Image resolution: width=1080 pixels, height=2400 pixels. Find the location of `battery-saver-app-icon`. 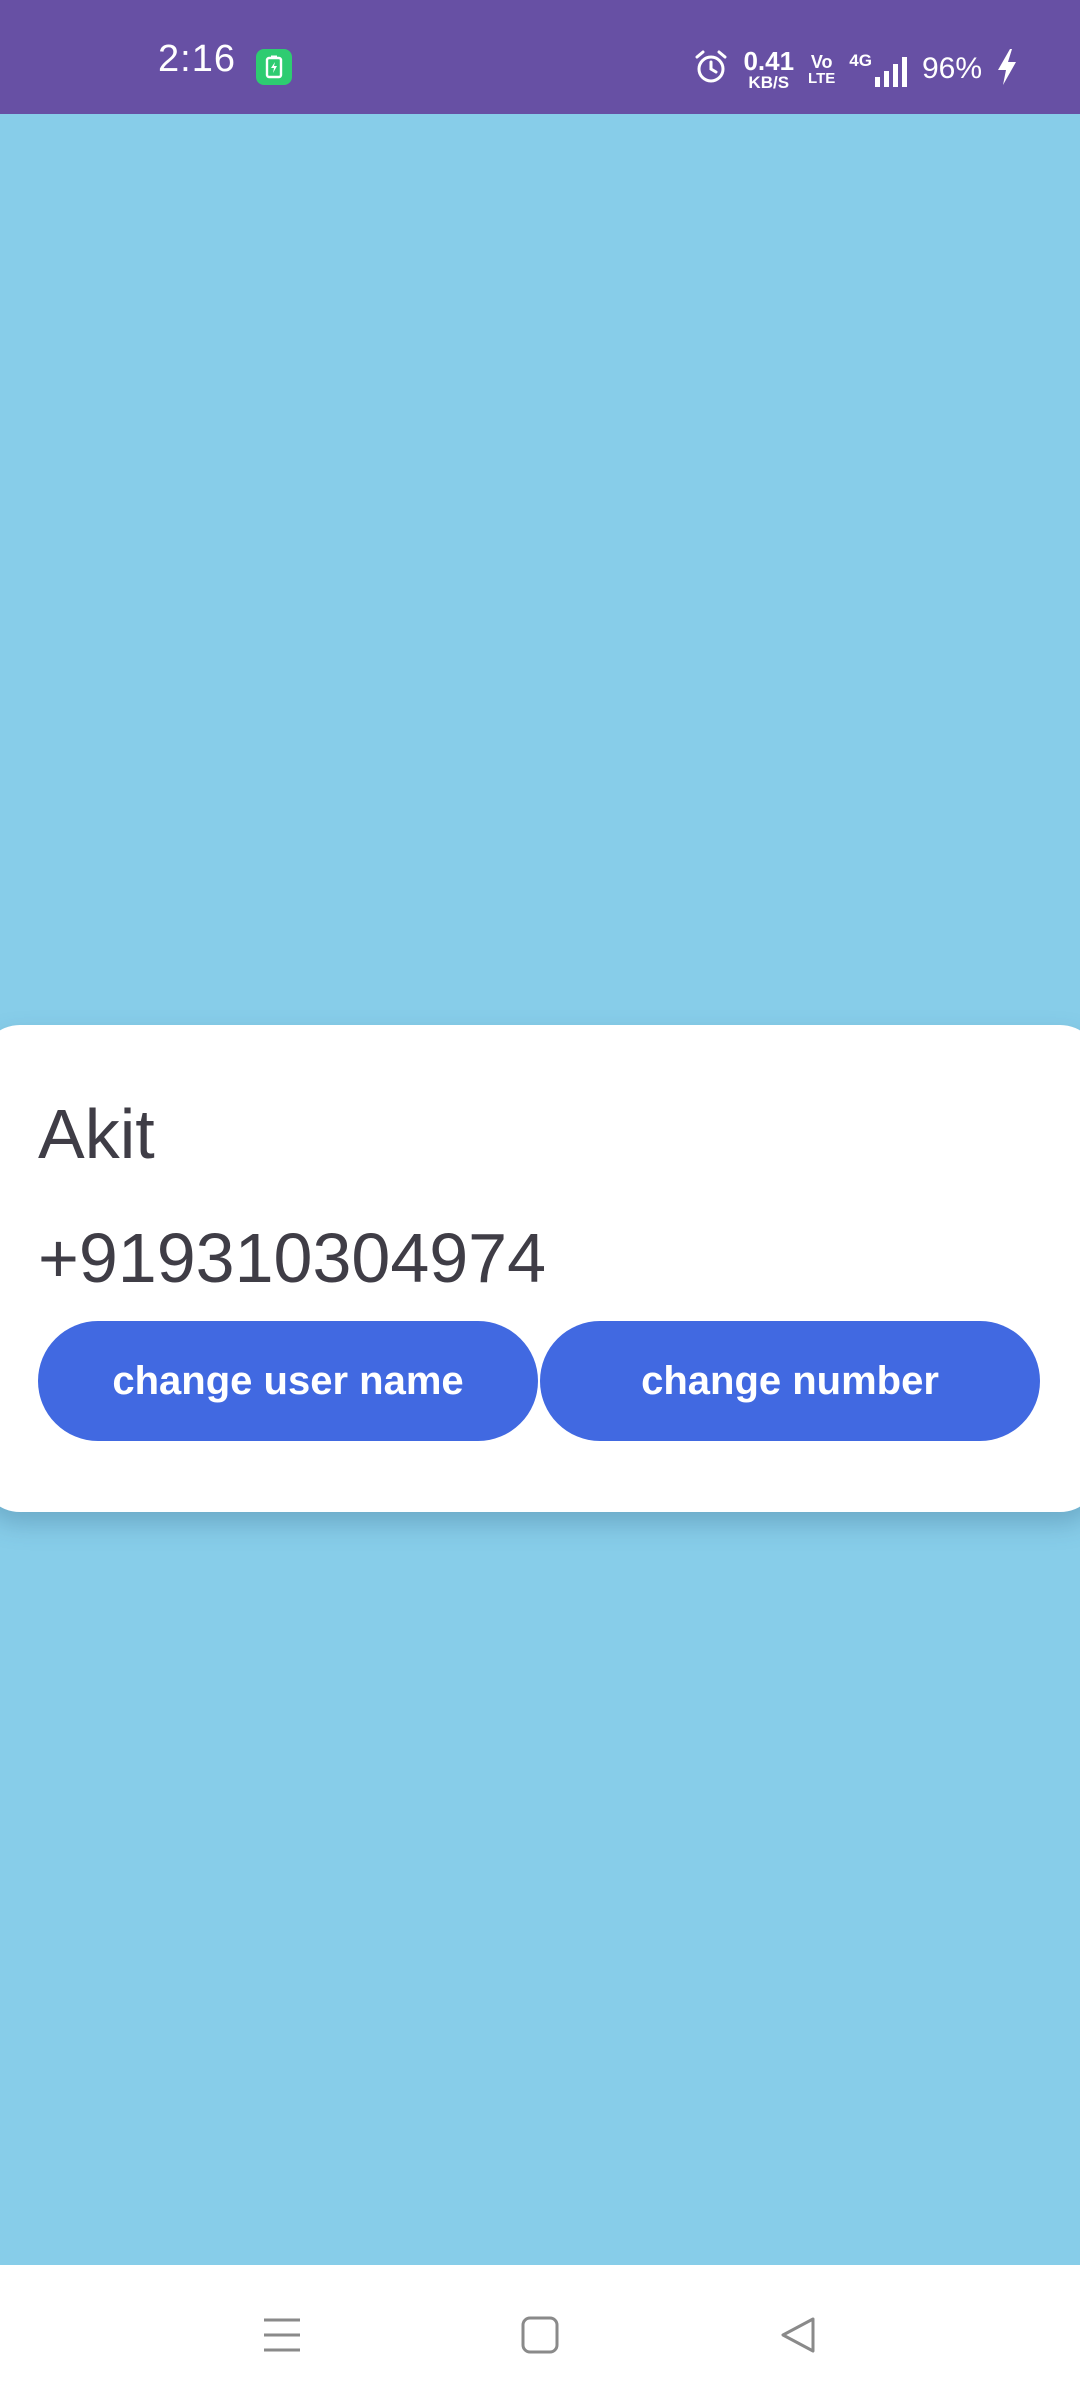

battery-saver-app-icon is located at coordinates (274, 67).